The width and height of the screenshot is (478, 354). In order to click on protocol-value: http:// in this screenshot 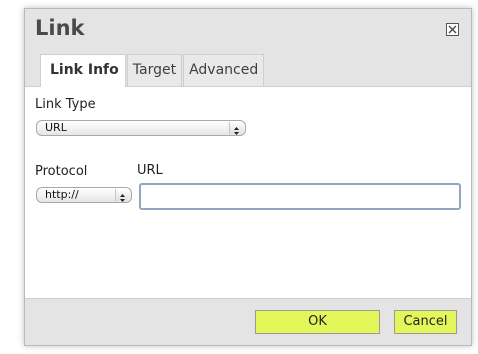, I will do `click(62, 194)`.